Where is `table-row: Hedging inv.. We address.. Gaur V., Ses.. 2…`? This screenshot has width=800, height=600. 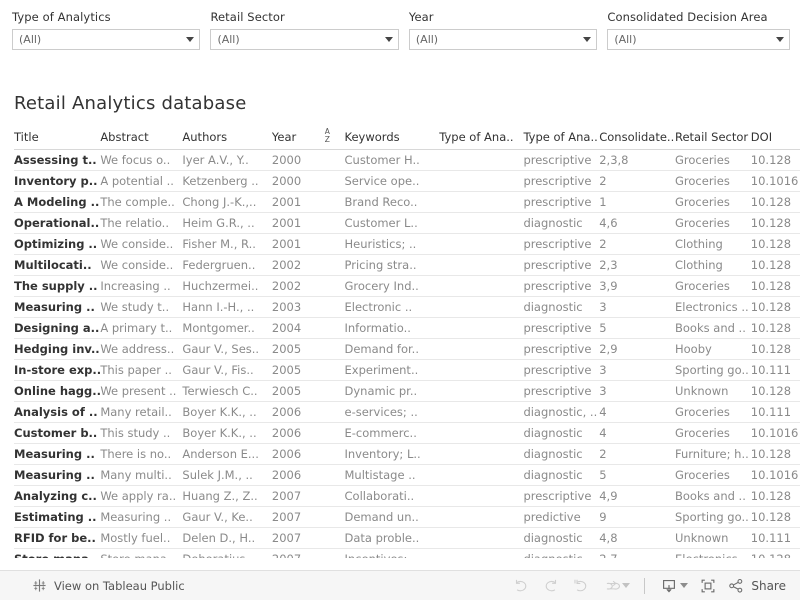 table-row: Hedging inv.. We address.. Gaur V., Ses.. 2… is located at coordinates (407, 349).